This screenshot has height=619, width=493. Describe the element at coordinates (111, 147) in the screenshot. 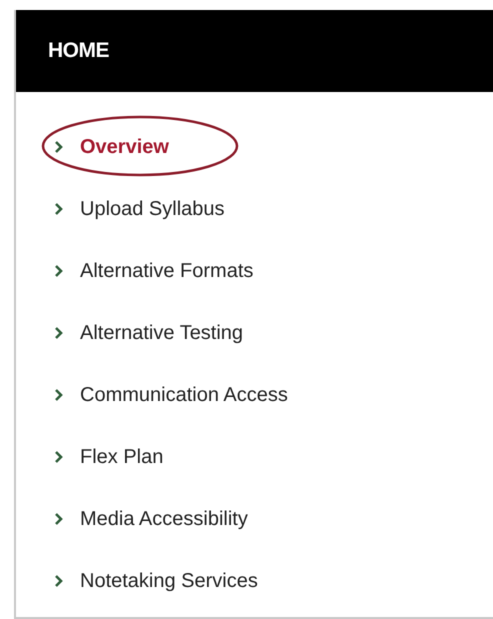

I see `menu-item: Overview` at that location.